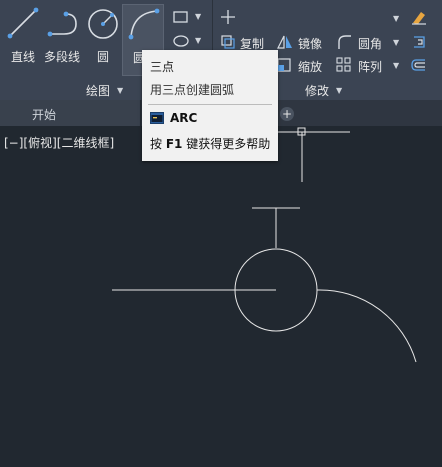 This screenshot has width=442, height=467. What do you see at coordinates (181, 41) in the screenshot?
I see `ellipse-icon` at bounding box center [181, 41].